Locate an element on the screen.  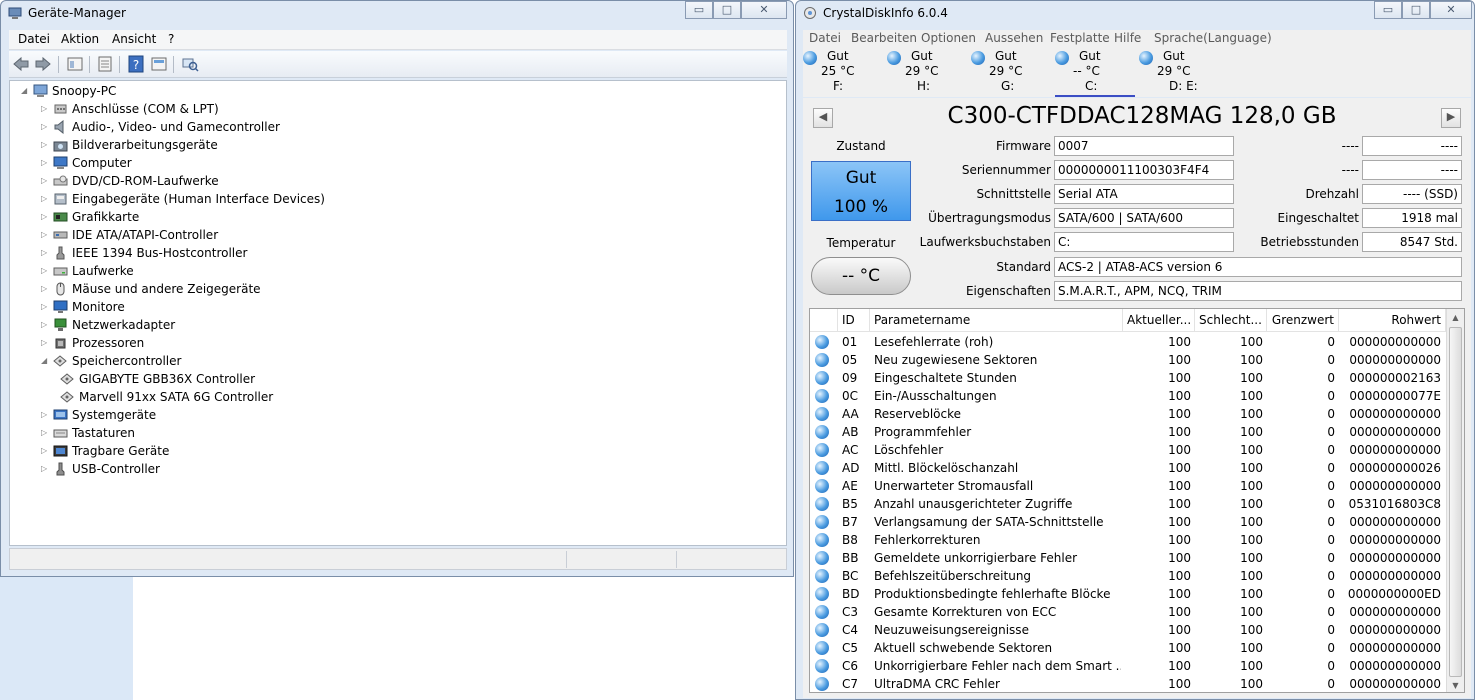
drive-button: Gut -- °C C: is located at coordinates (1095, 72).